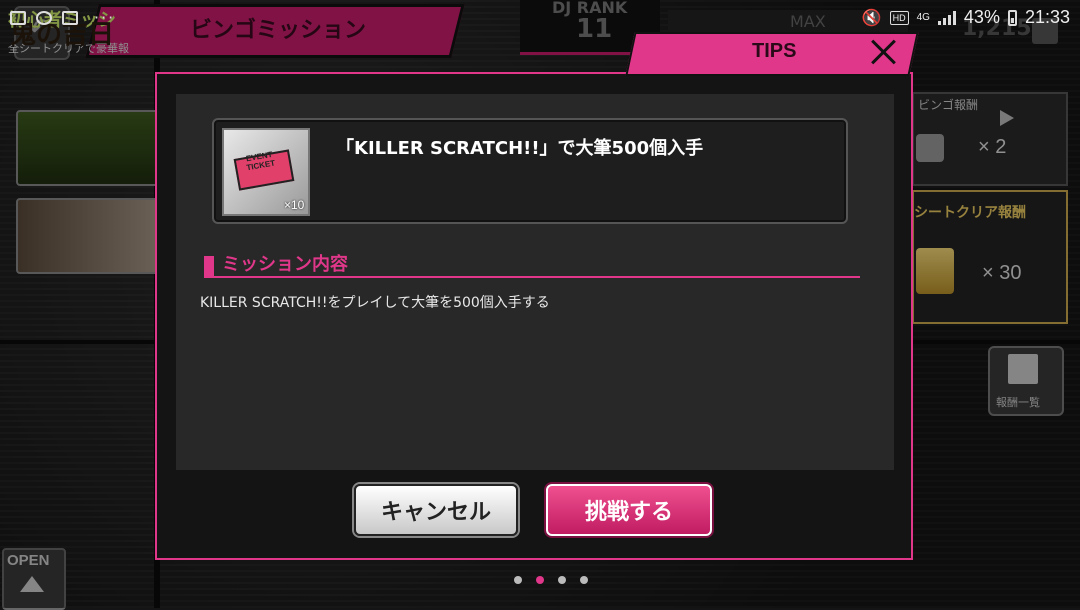 Image resolution: width=1080 pixels, height=610 pixels. What do you see at coordinates (285, 264) in the screenshot?
I see `section-title: ミッション内容` at bounding box center [285, 264].